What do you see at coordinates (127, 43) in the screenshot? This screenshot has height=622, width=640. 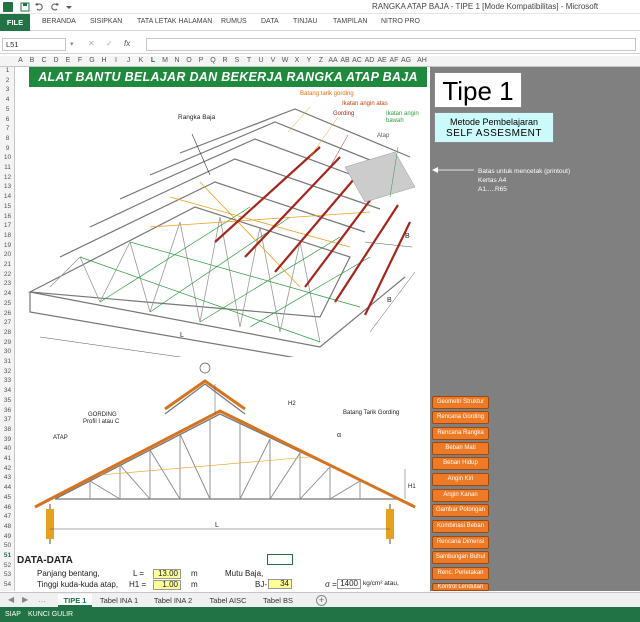 I see `insert-function-icon: fx` at bounding box center [127, 43].